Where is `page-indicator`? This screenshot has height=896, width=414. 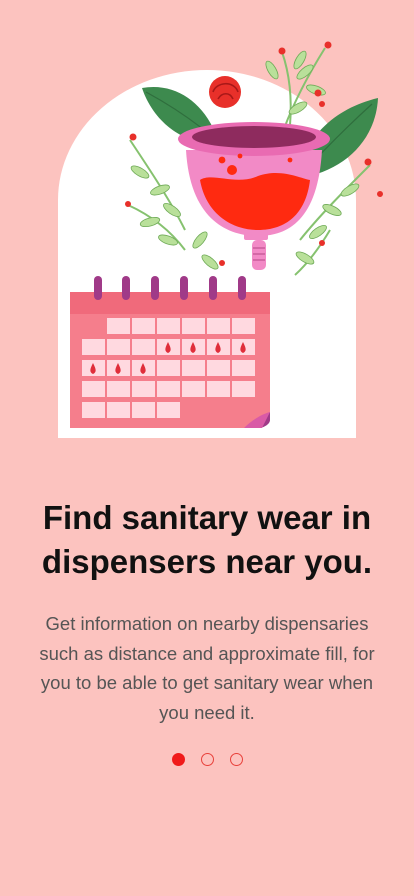
page-indicator is located at coordinates (207, 761).